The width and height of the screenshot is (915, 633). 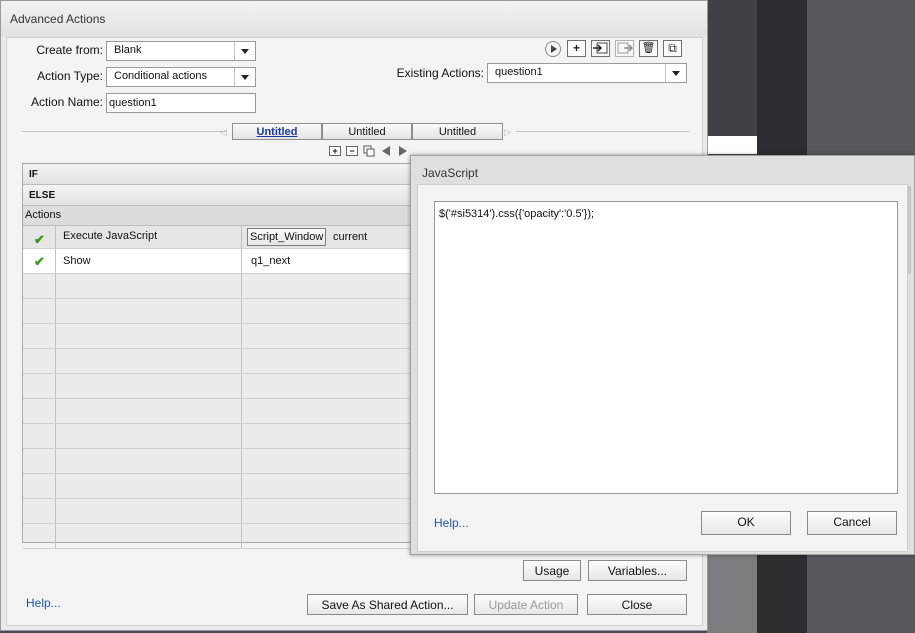 I want to click on preview-icon, so click(x=553, y=49).